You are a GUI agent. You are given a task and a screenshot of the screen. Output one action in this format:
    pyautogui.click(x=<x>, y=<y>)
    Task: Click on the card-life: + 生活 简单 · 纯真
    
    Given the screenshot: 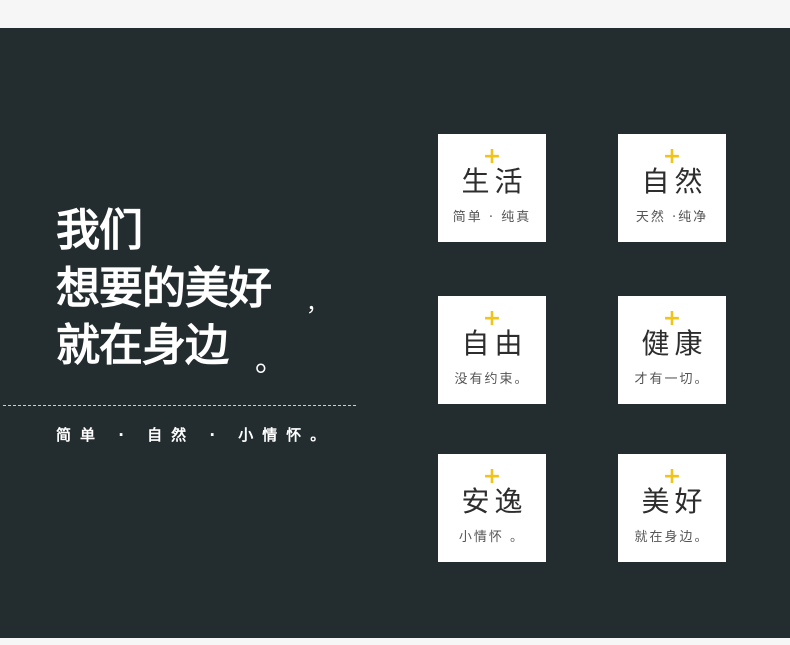 What is the action you would take?
    pyautogui.click(x=492, y=188)
    